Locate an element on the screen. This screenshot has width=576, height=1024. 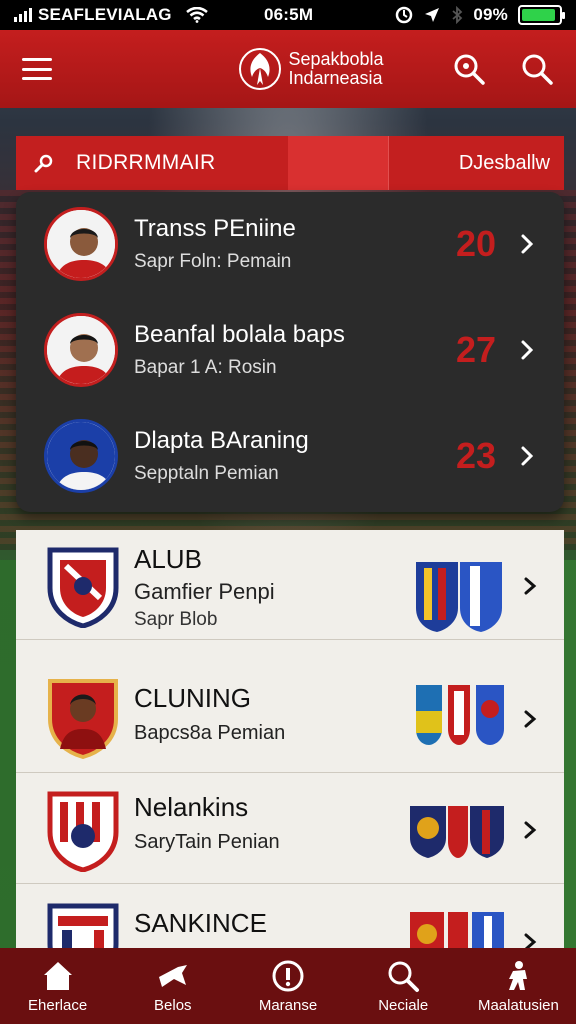
club-title: Nelankins is located at coordinates (191, 807).